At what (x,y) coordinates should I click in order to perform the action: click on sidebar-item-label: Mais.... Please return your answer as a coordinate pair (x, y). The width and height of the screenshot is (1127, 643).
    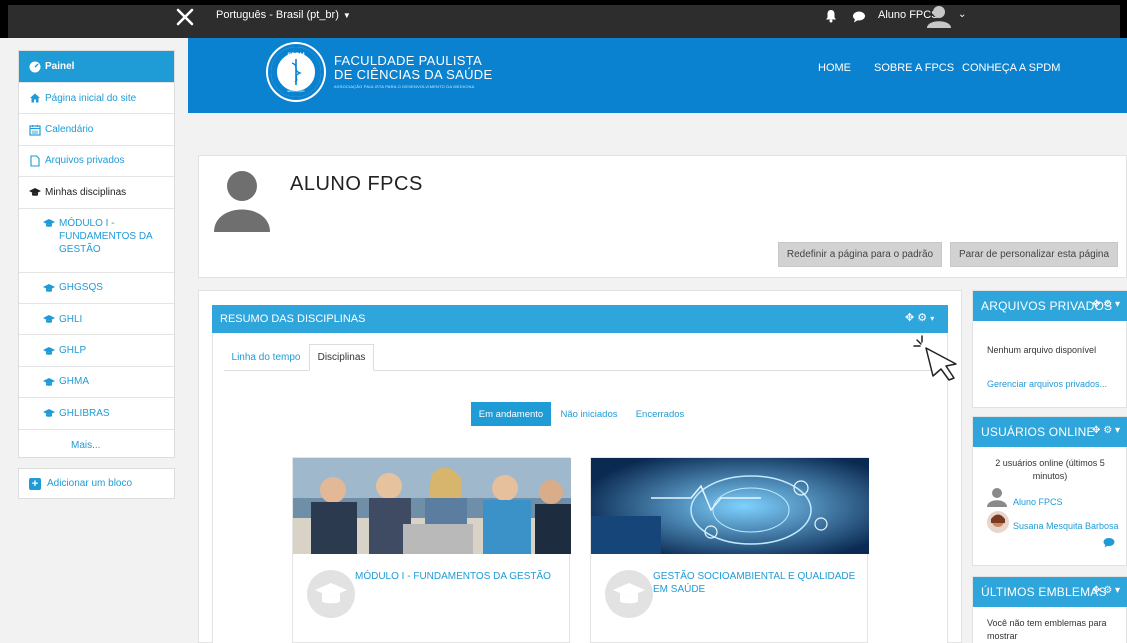
    Looking at the image, I should click on (86, 445).